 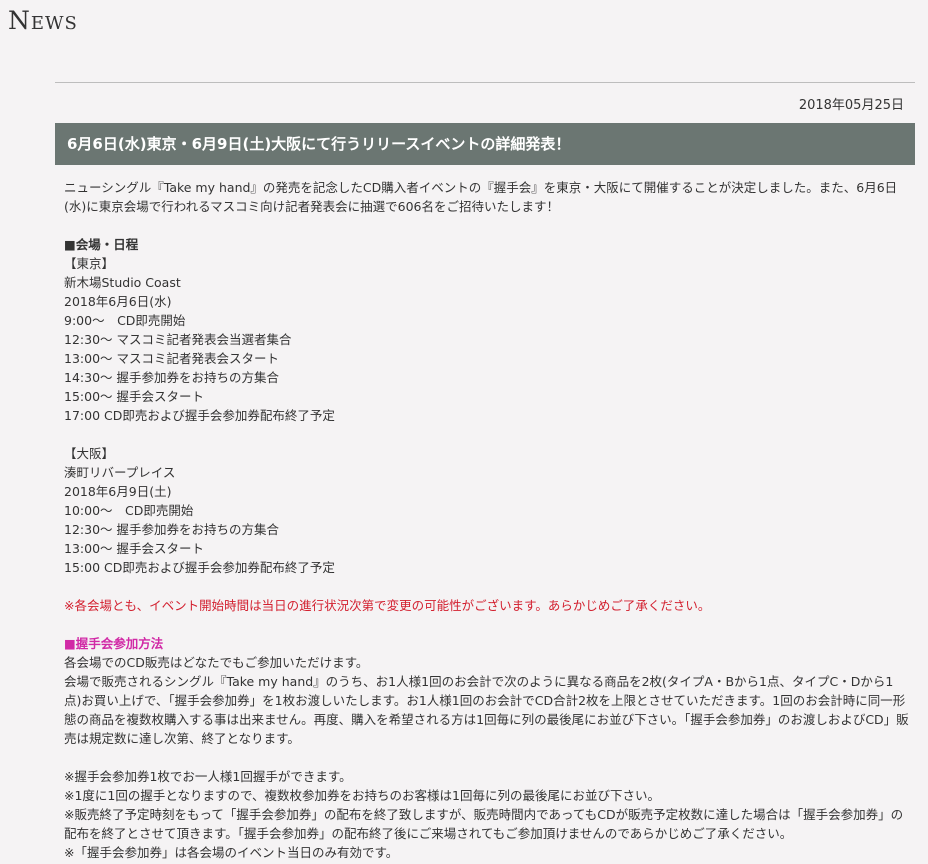 I want to click on participation-heading: ■握手会参加方法, so click(x=114, y=643).